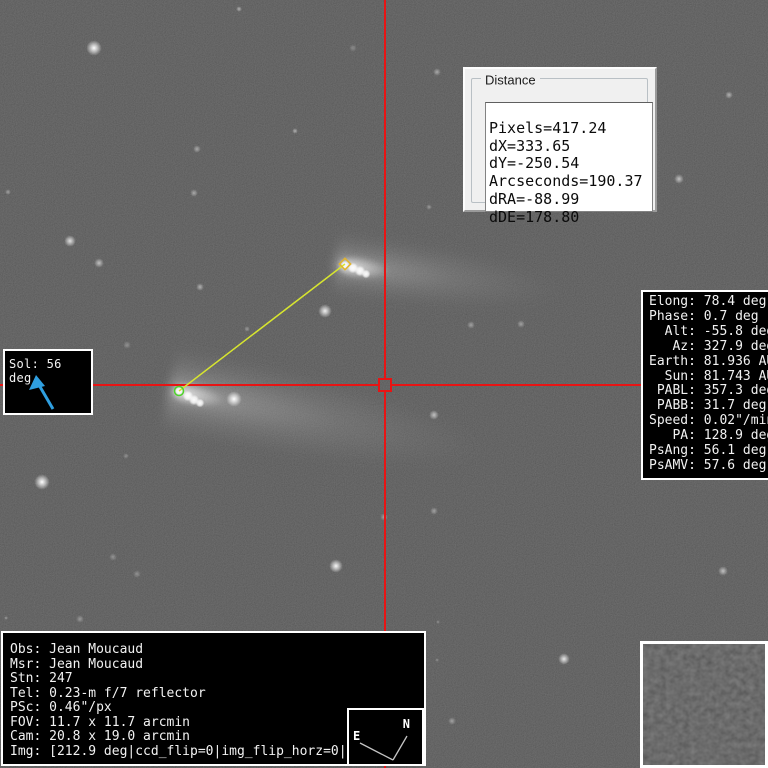  What do you see at coordinates (262, 327) in the screenshot?
I see `measurement-line` at bounding box center [262, 327].